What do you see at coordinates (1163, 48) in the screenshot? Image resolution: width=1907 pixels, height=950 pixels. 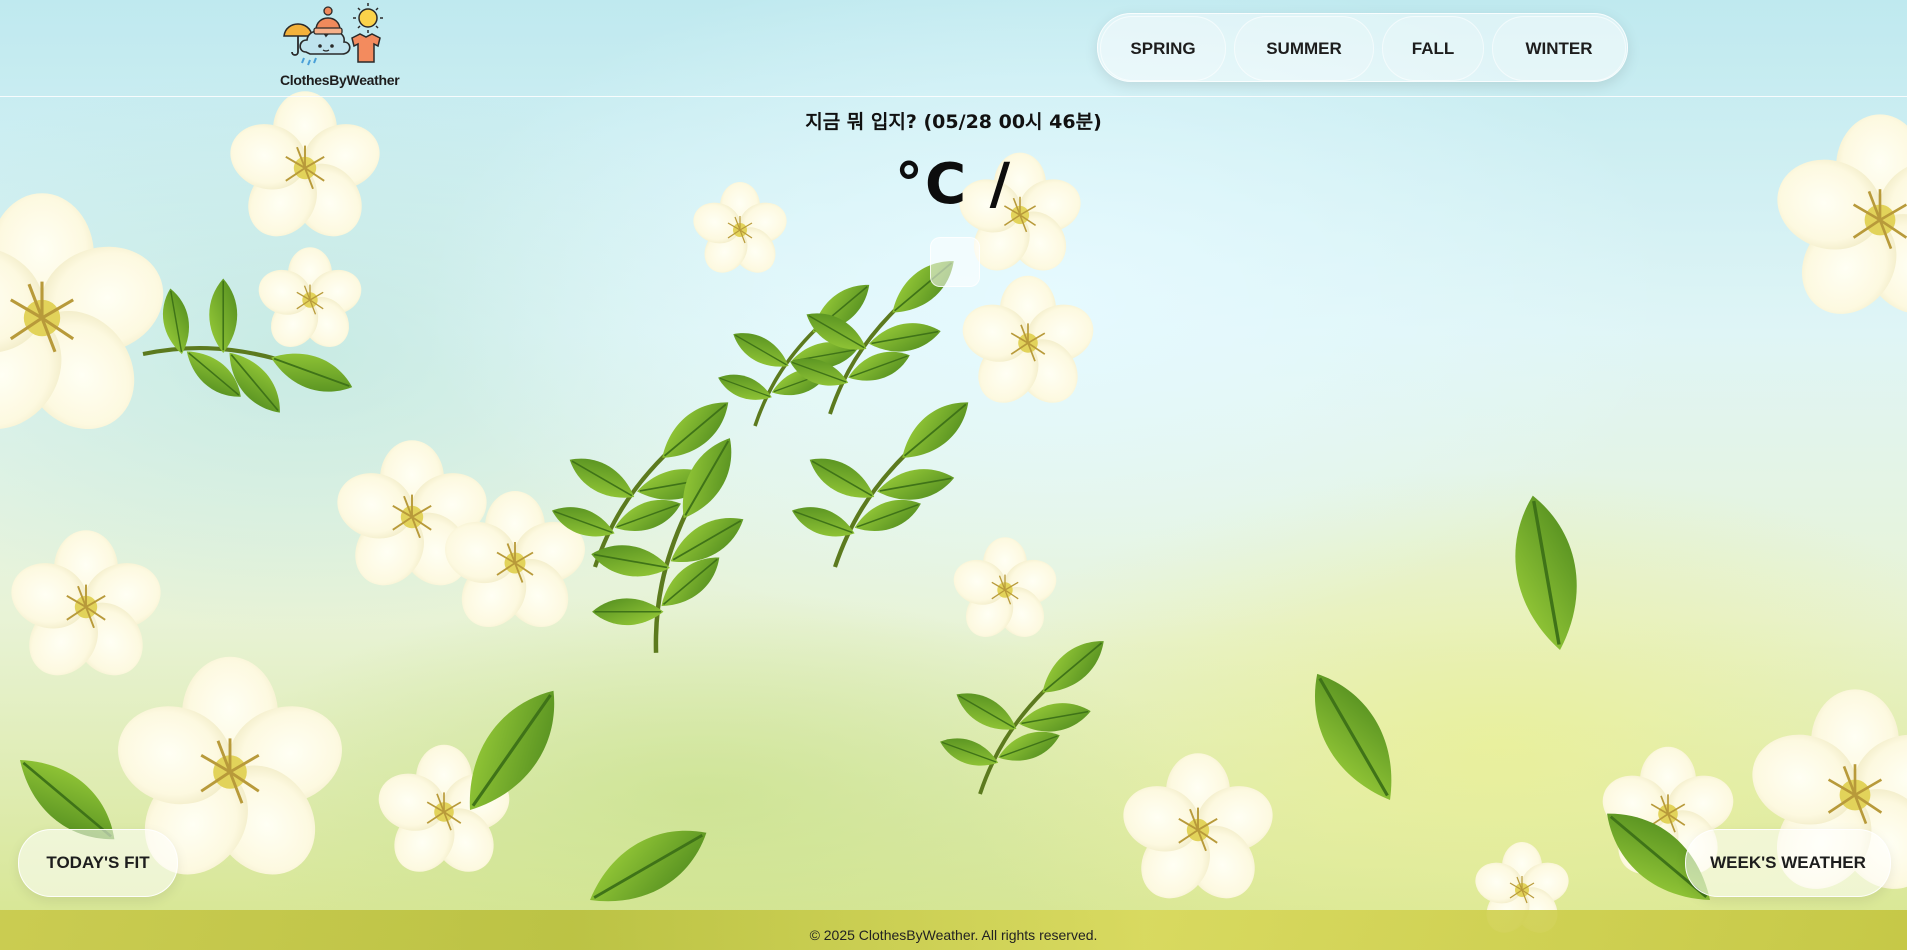 I see `nav-spring: SPRING` at bounding box center [1163, 48].